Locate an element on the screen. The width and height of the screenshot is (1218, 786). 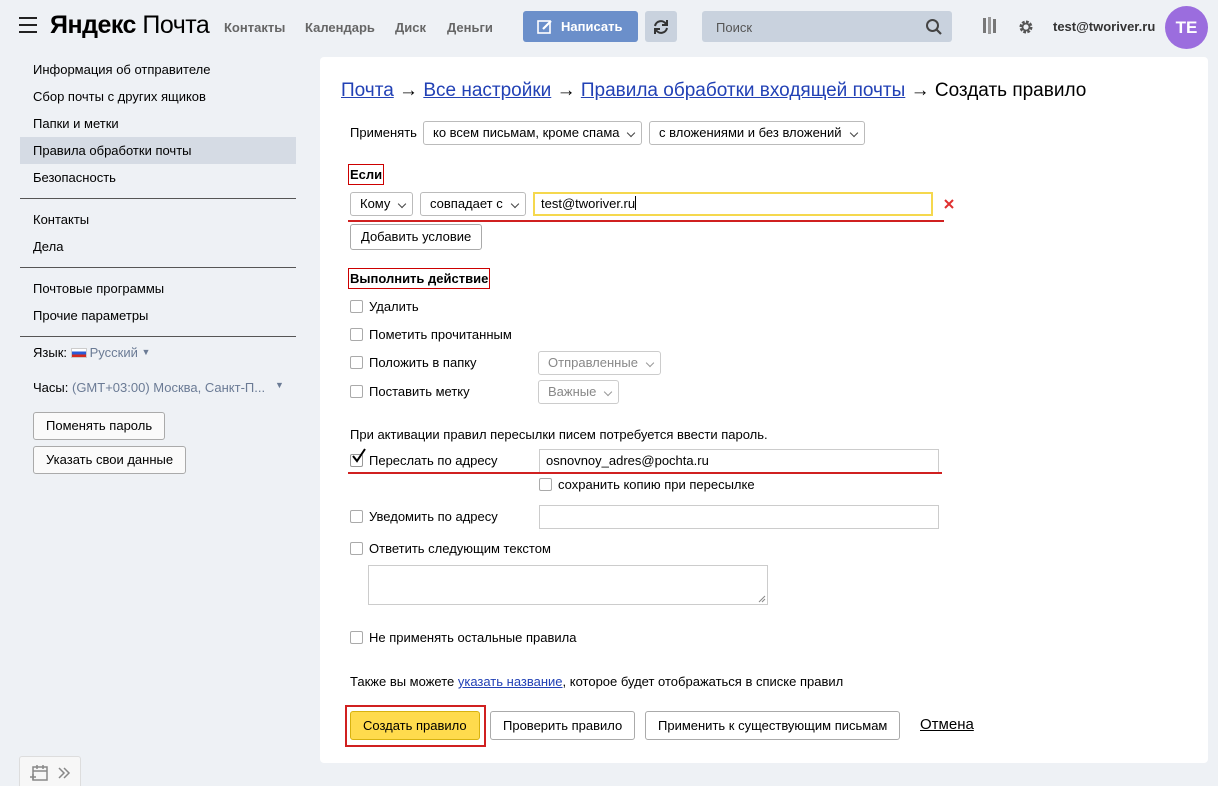
condition-field-select: Кому is located at coordinates (382, 204).